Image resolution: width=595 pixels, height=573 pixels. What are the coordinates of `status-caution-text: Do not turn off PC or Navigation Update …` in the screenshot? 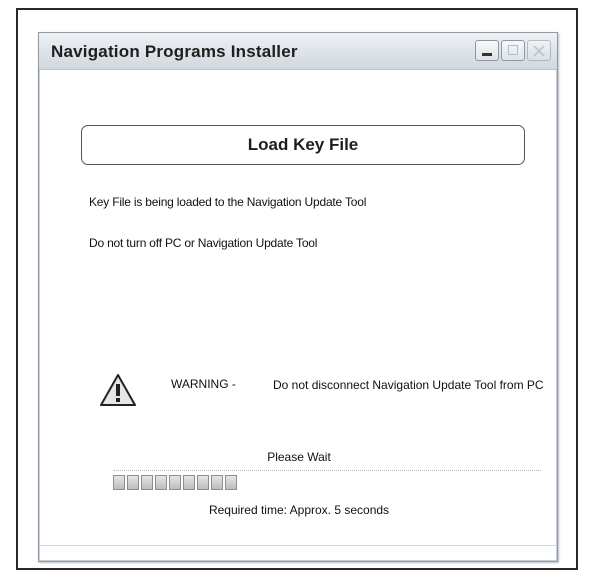 It's located at (203, 243).